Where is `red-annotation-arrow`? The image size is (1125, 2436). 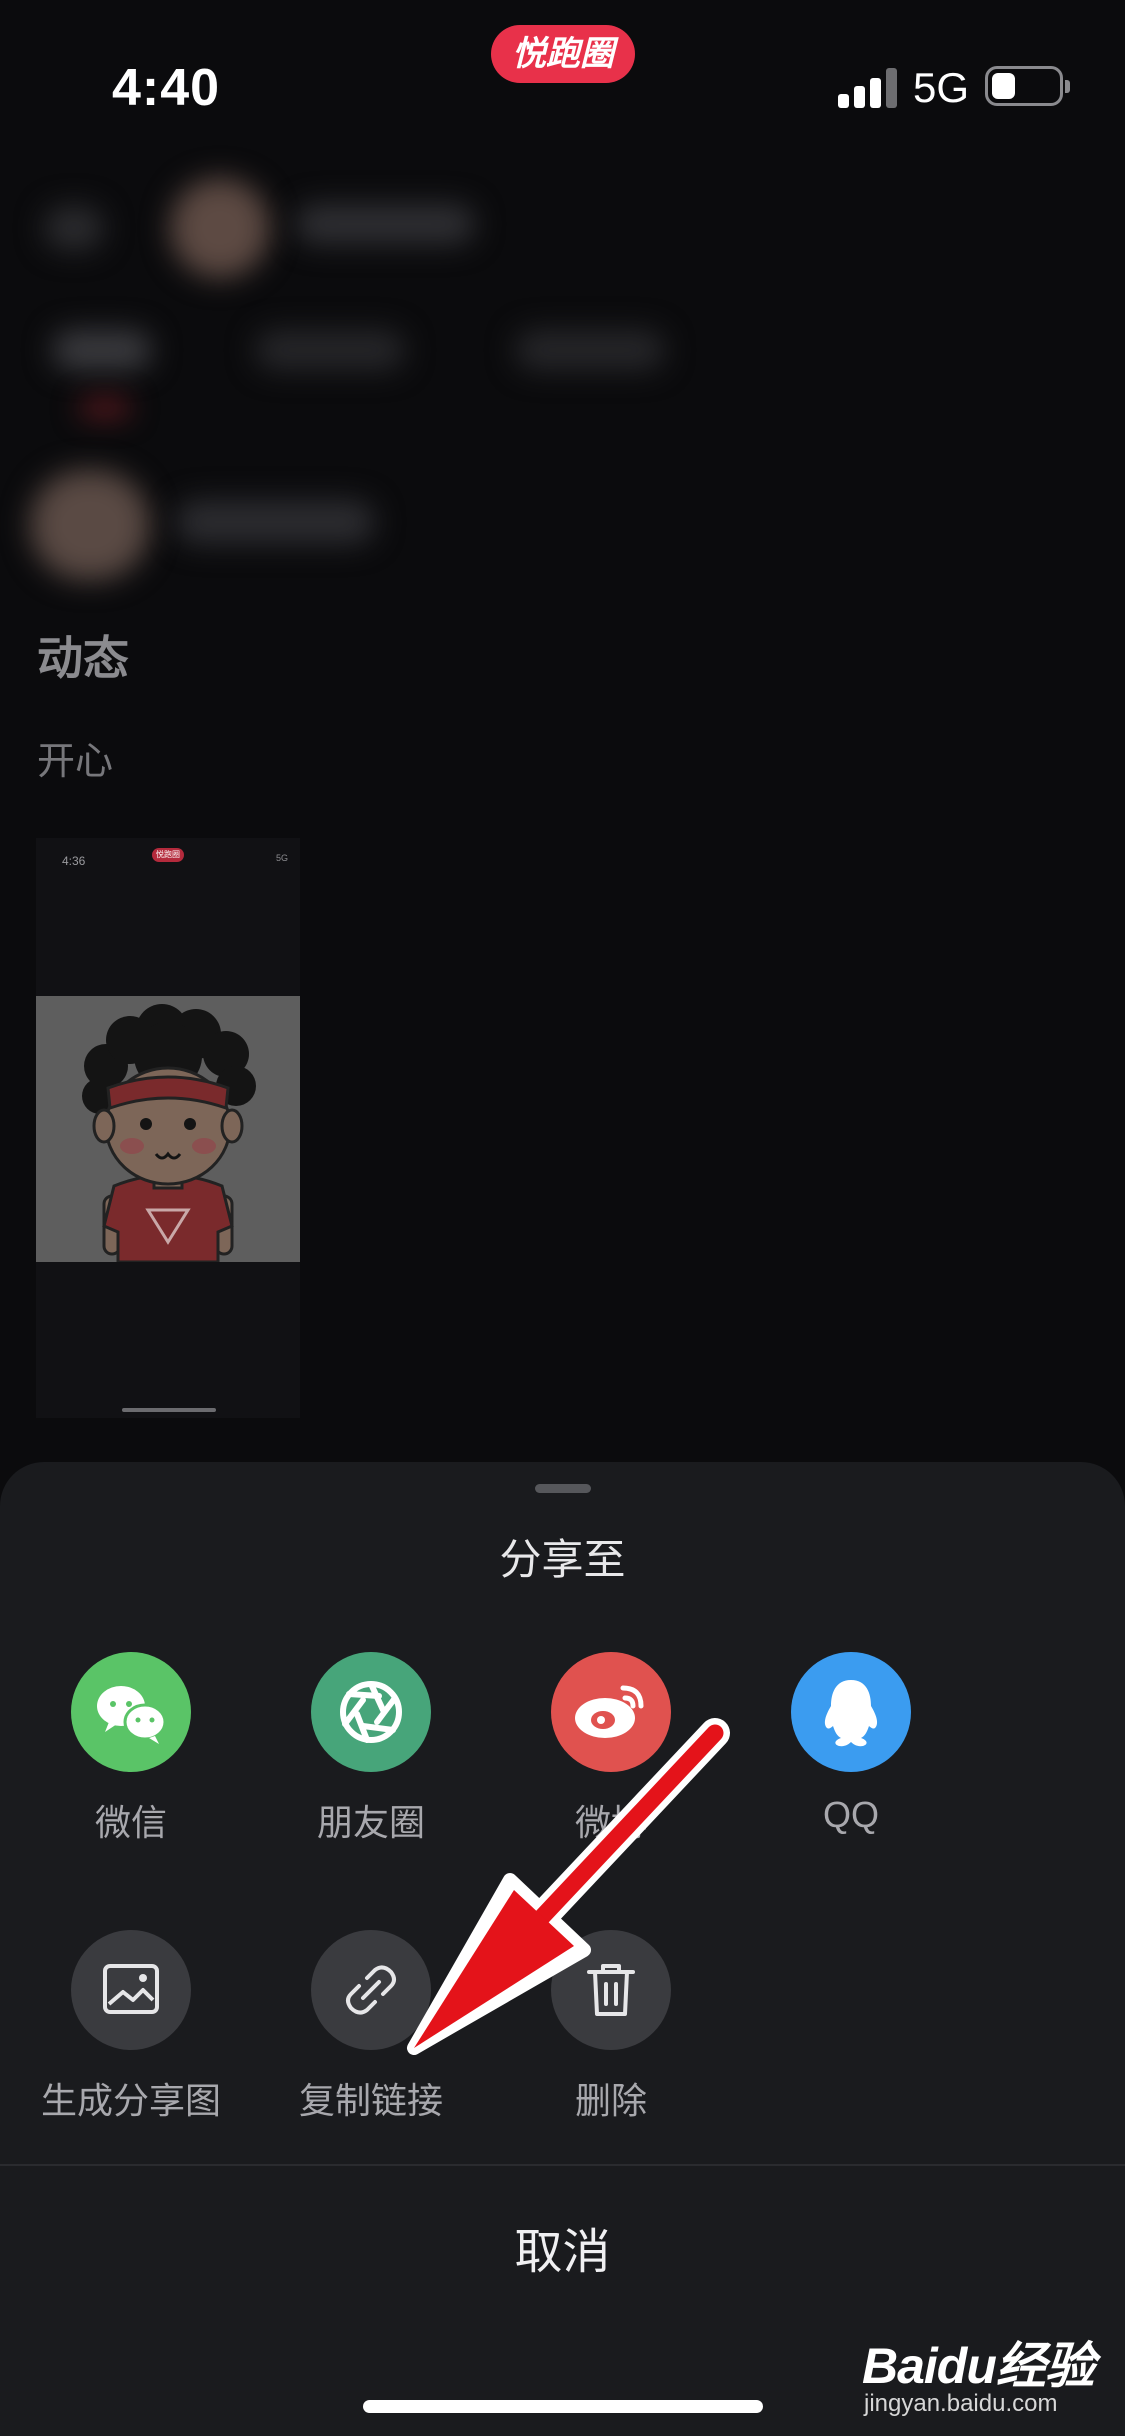
red-annotation-arrow is located at coordinates (568, 1886).